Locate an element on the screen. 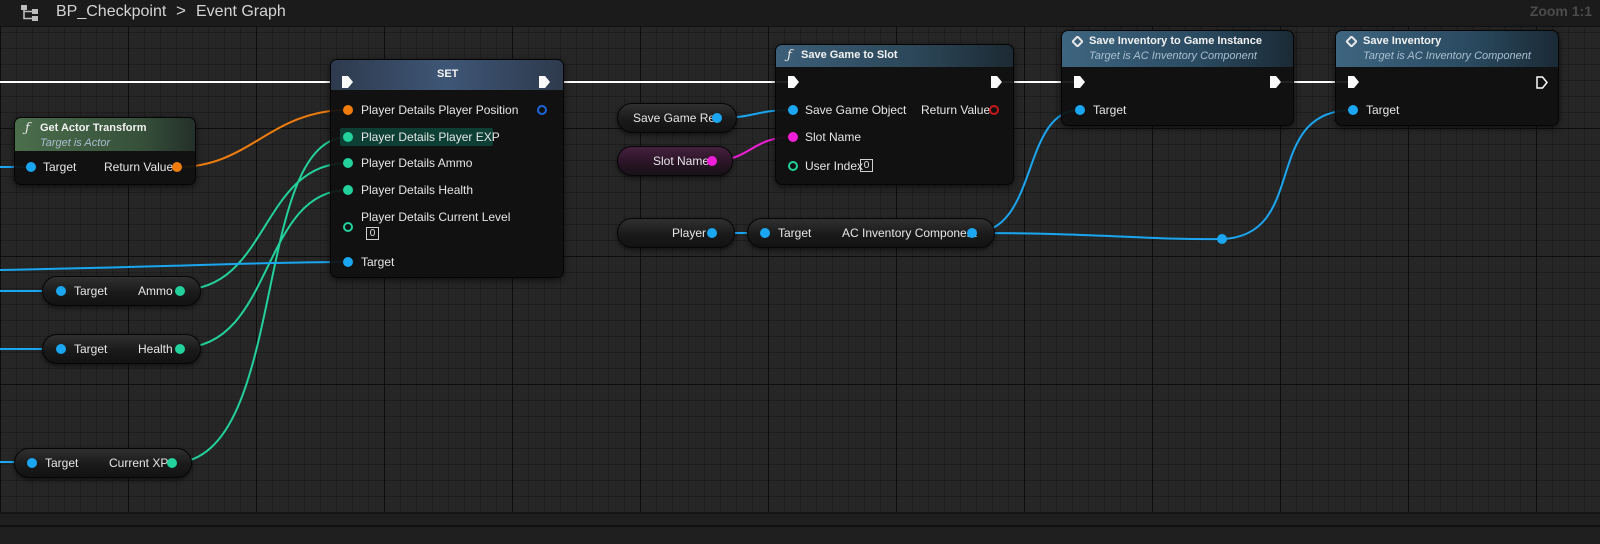  get-actor-transform-title: Get Actor Transform is located at coordinates (93, 128).